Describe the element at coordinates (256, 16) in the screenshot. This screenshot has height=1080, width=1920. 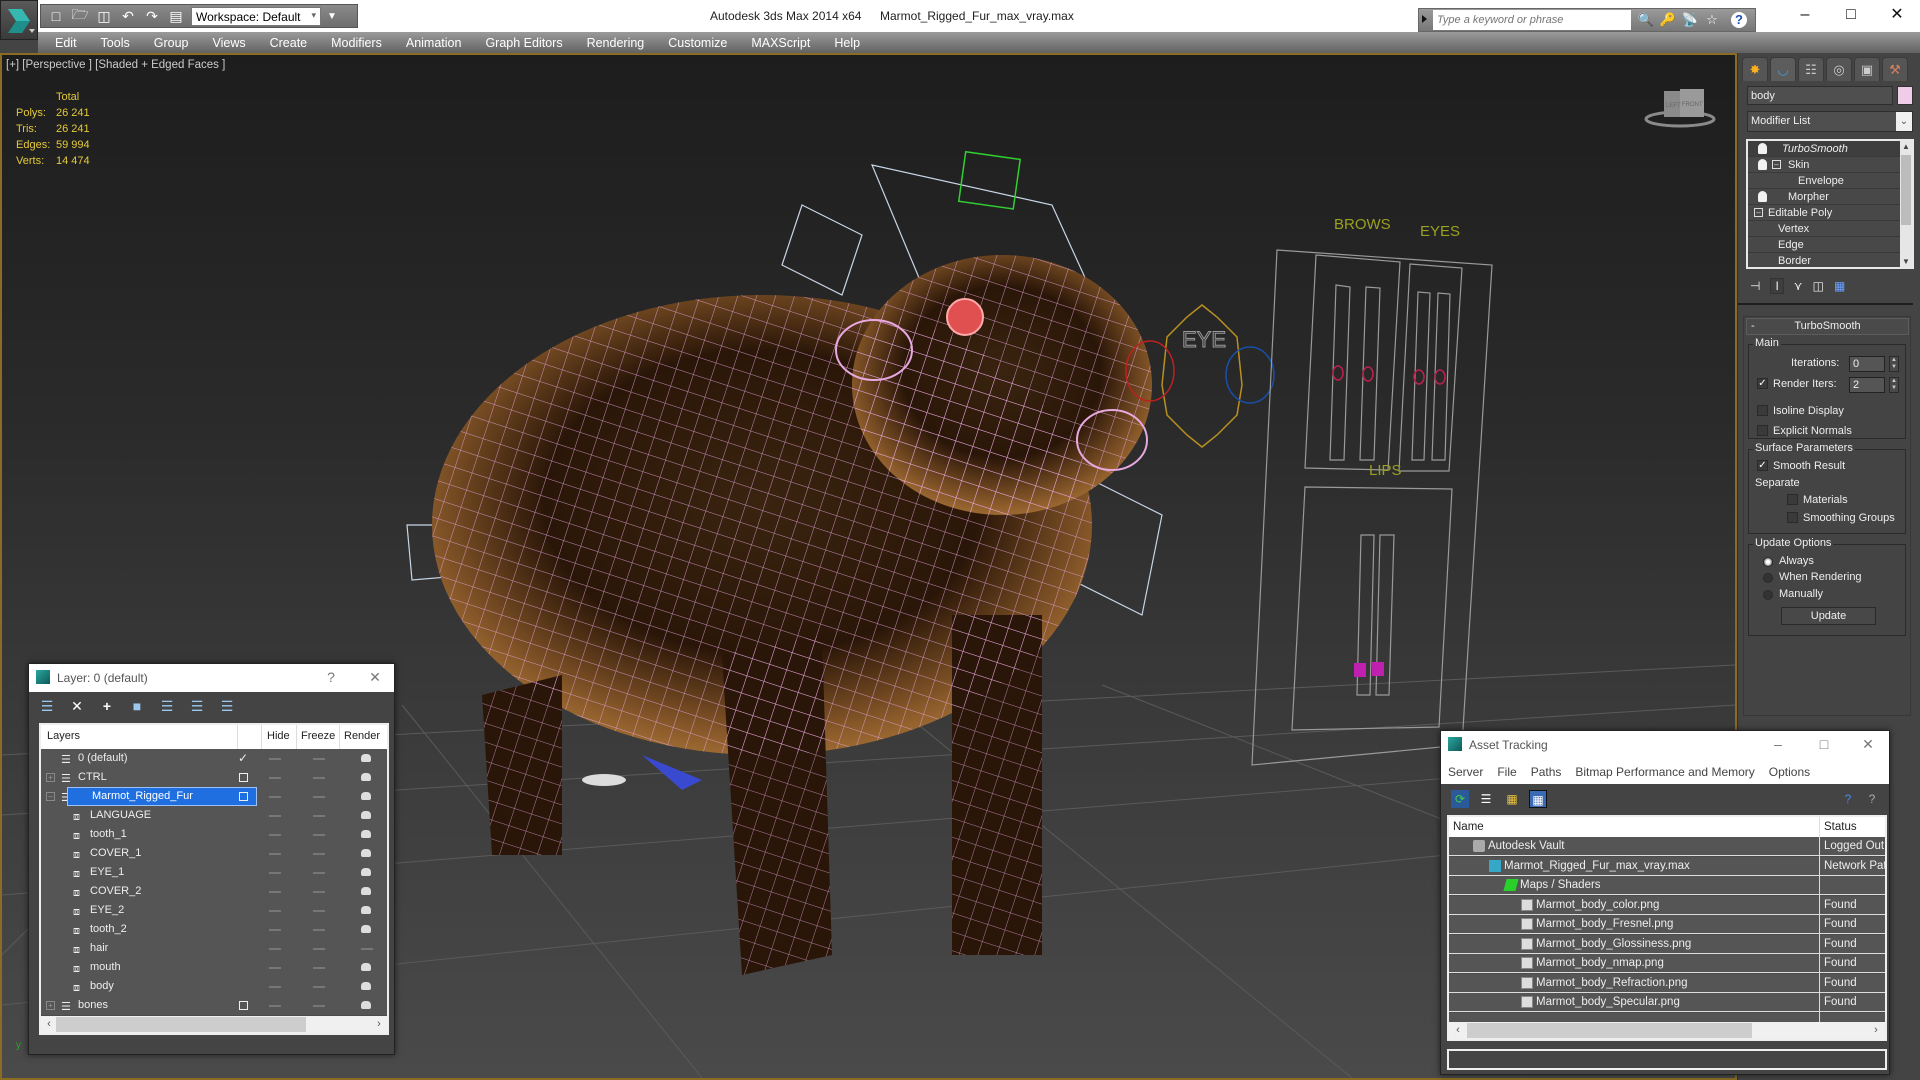
I see `workspace-dropdown: Workspace: Default ▾` at that location.